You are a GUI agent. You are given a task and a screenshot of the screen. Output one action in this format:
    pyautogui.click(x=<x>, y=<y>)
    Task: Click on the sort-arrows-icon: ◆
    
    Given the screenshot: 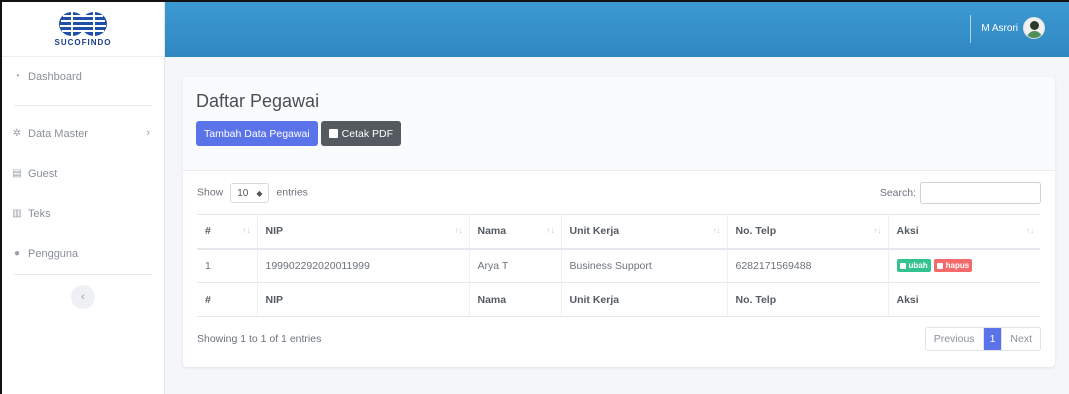 What is the action you would take?
    pyautogui.click(x=259, y=193)
    